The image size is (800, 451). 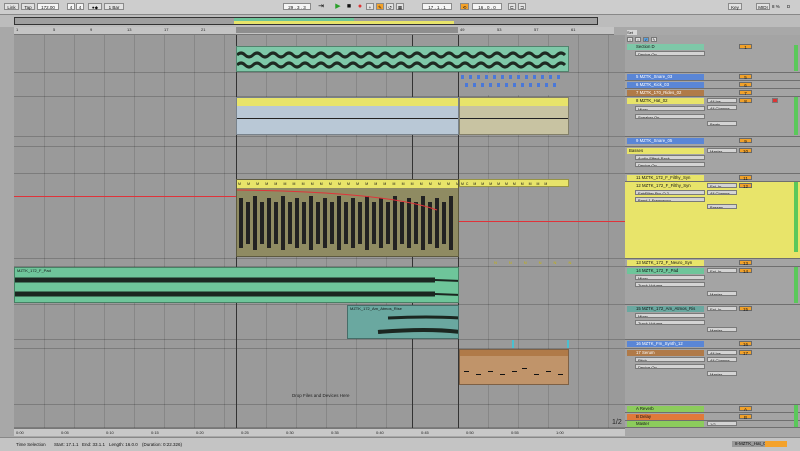 I want to click on track-name: 12 MZTK_172_F_Filthy_Syn, so click(x=665, y=186).